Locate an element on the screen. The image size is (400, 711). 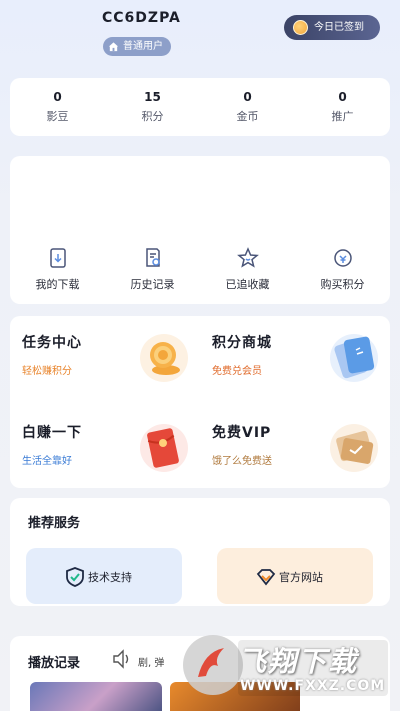
star-icon is located at coordinates (247, 257).